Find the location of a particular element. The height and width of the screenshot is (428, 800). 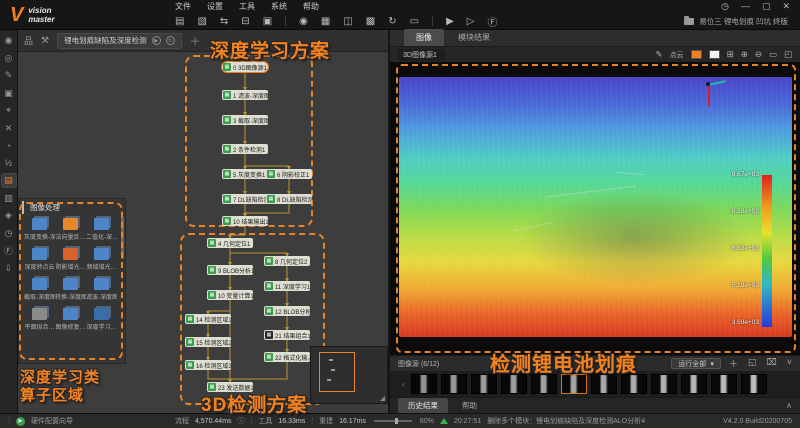

close-icon: ✕ is located at coordinates (786, 6).